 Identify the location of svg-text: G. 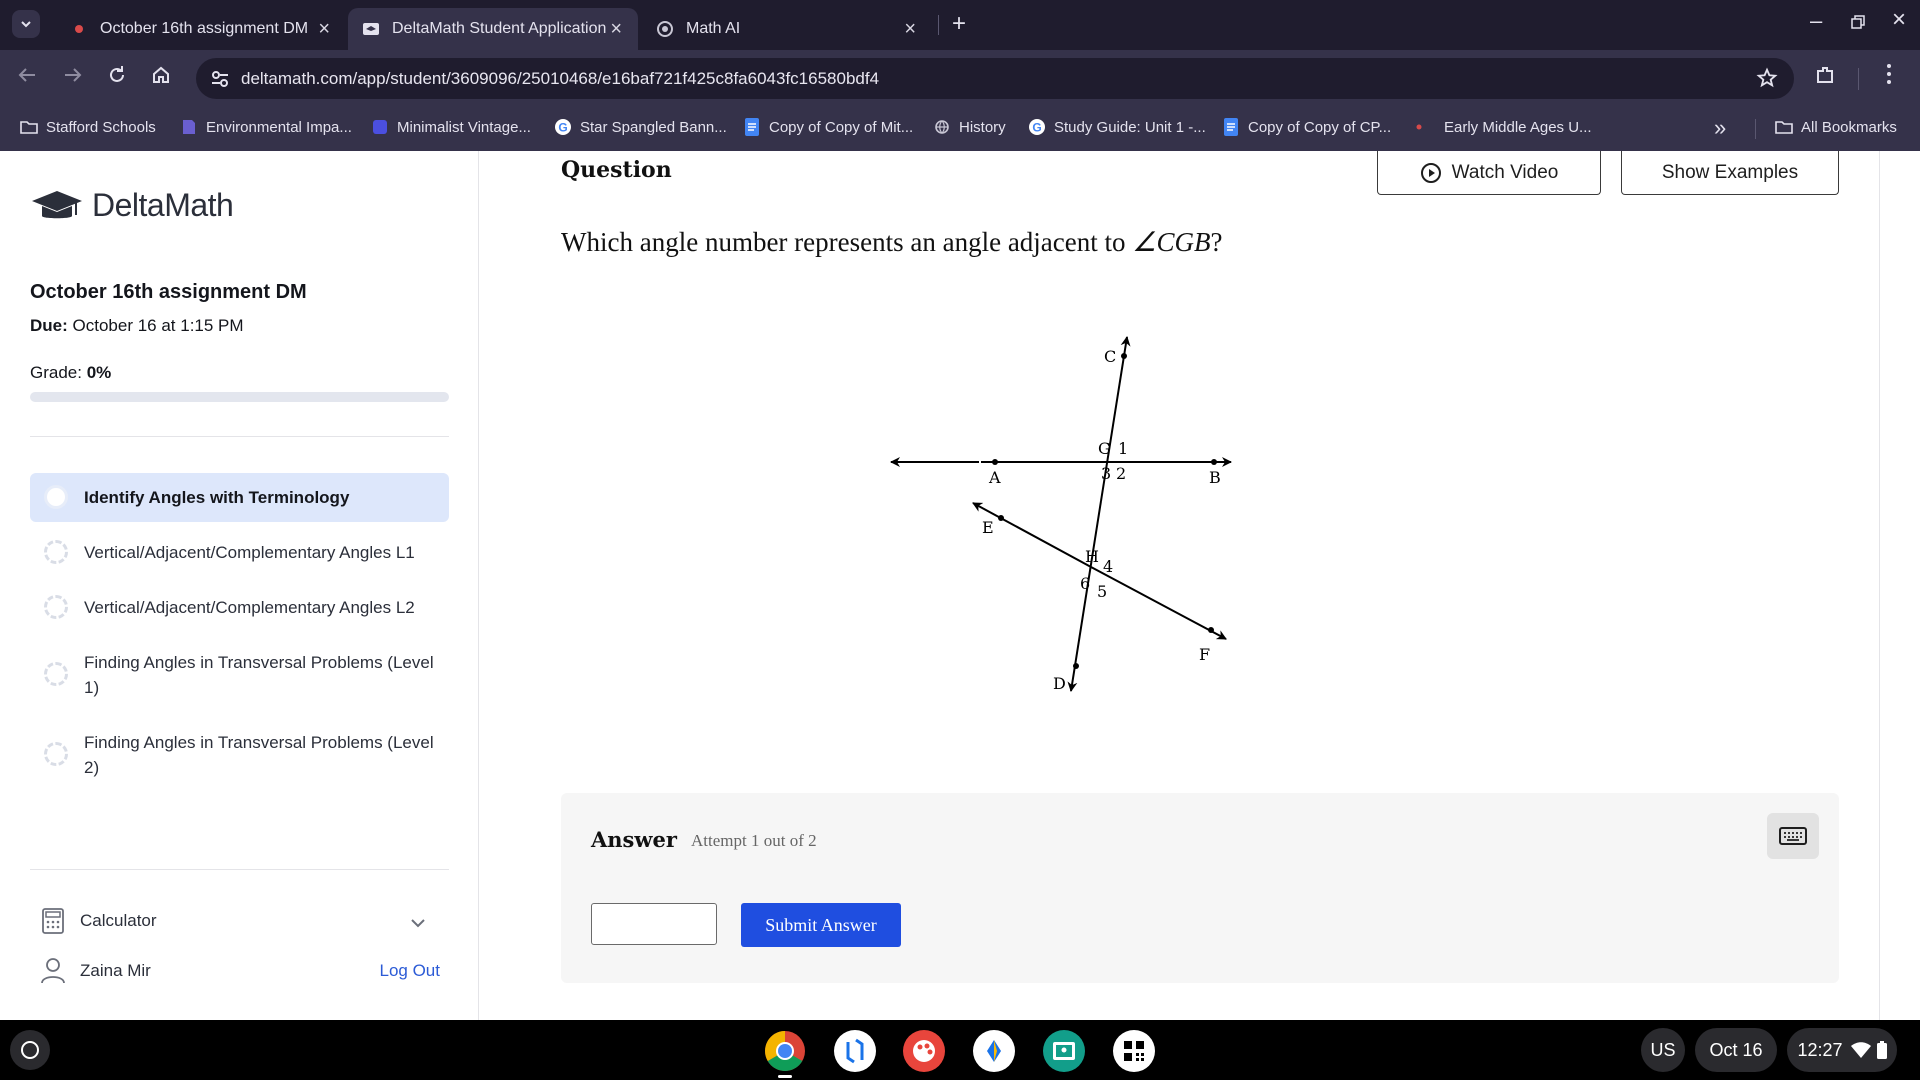
(562, 128).